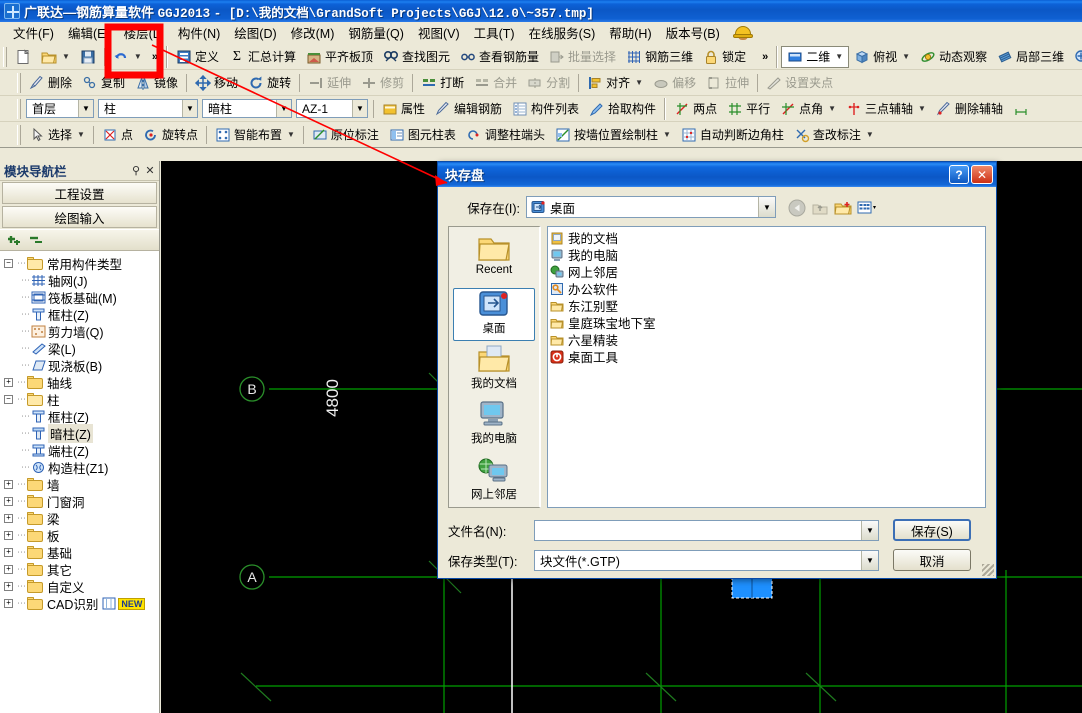 This screenshot has height=713, width=1082. I want to click on tree-node: + ⋯ 其它, so click(80, 569).